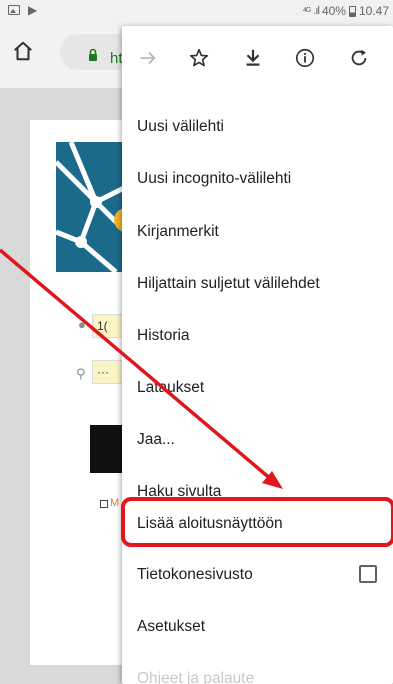 This screenshot has width=393, height=684. Describe the element at coordinates (333, 11) in the screenshot. I see `battery-percent: 40%` at that location.